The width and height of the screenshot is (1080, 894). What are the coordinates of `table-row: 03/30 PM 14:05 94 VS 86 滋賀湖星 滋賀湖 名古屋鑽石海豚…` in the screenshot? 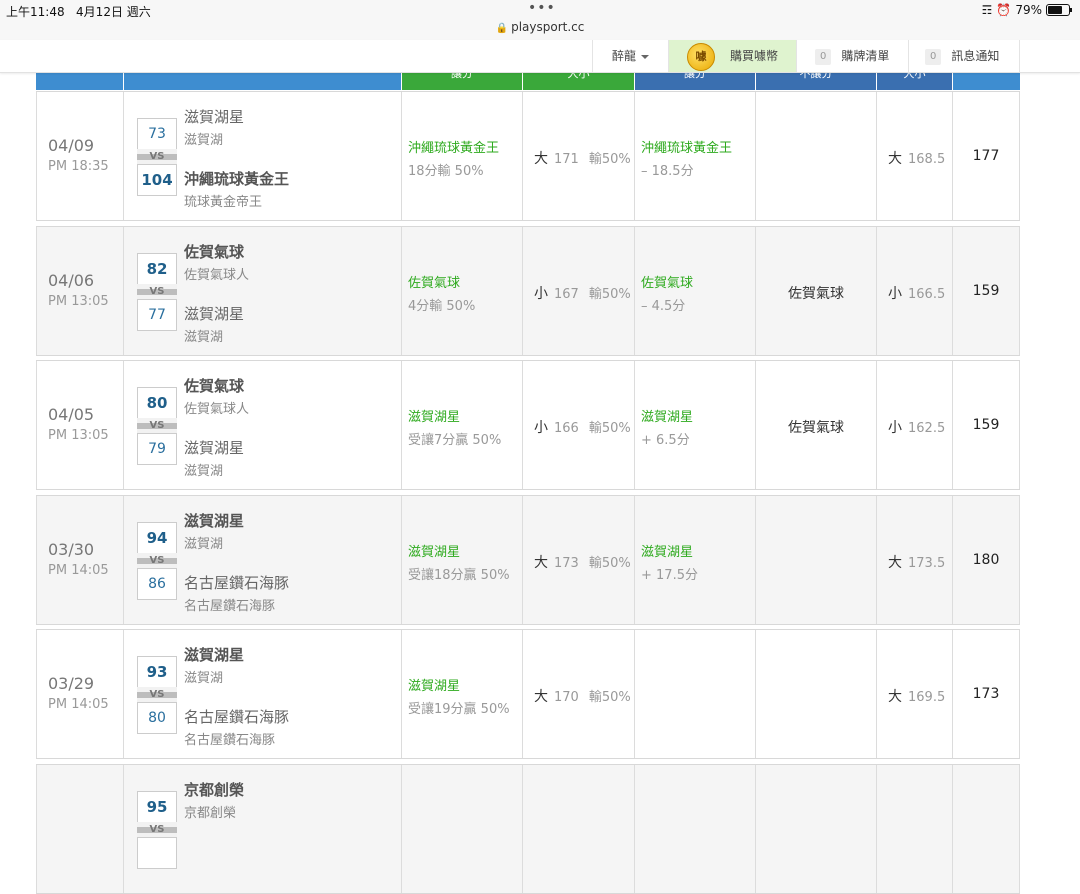 It's located at (528, 560).